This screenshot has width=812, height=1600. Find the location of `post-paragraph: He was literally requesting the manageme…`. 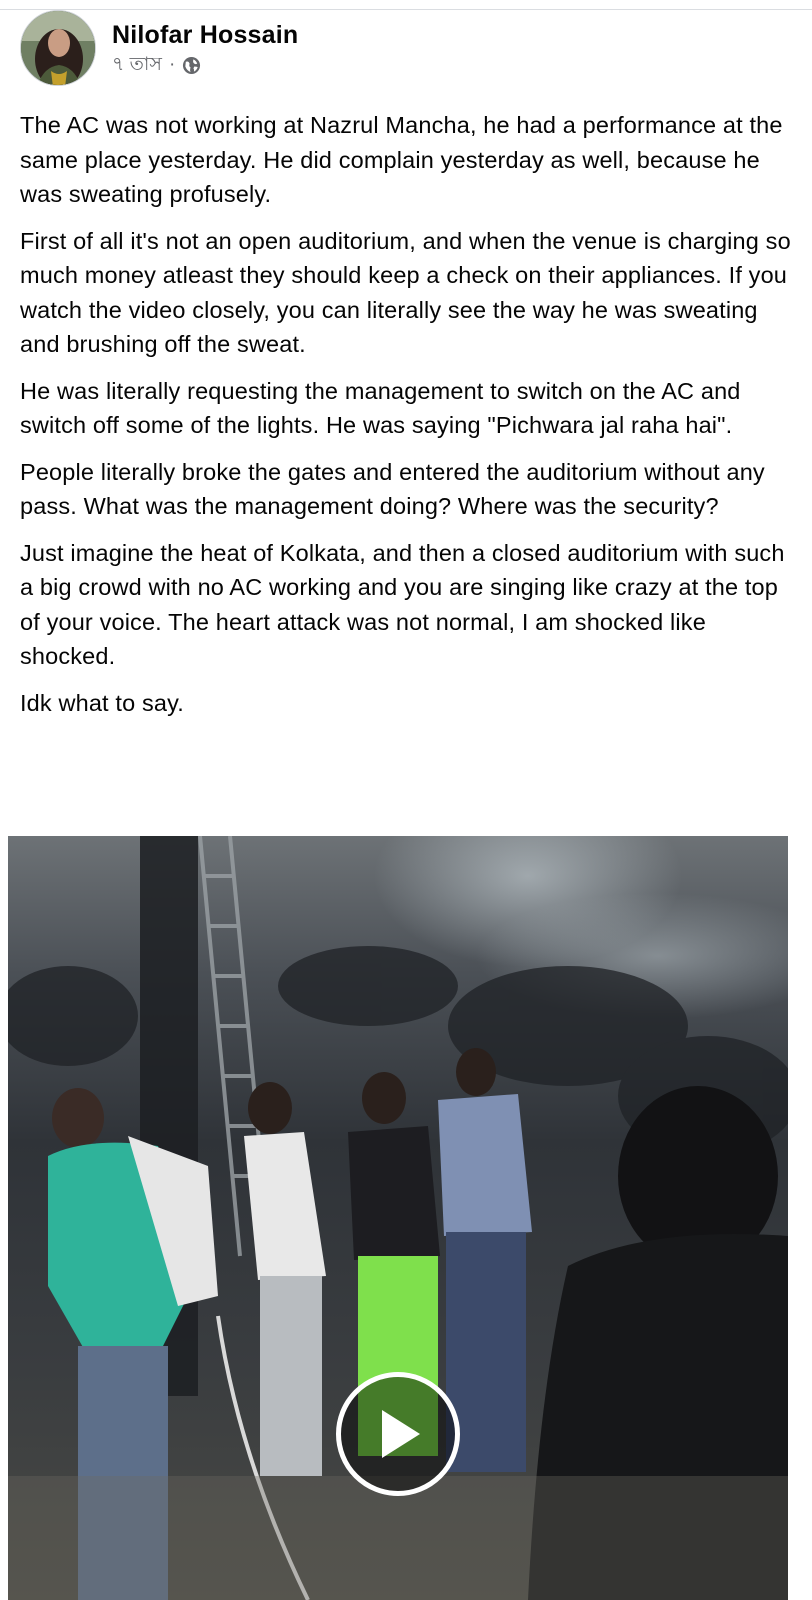

post-paragraph: He was literally requesting the manageme… is located at coordinates (380, 408).